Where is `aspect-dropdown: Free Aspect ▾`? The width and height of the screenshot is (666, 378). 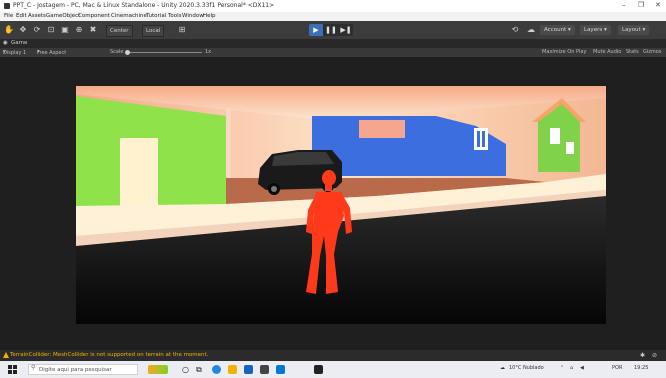
aspect-dropdown: Free Aspect ▾ is located at coordinates (51, 52).